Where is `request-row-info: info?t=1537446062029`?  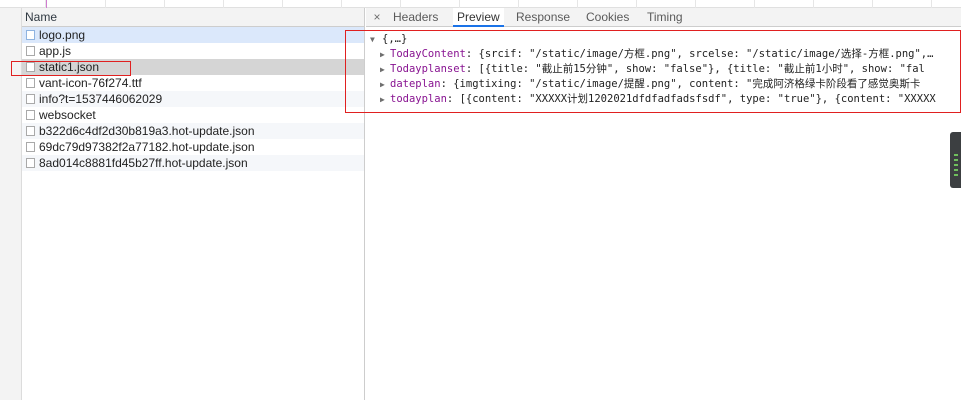 request-row-info: info?t=1537446062029 is located at coordinates (193, 99).